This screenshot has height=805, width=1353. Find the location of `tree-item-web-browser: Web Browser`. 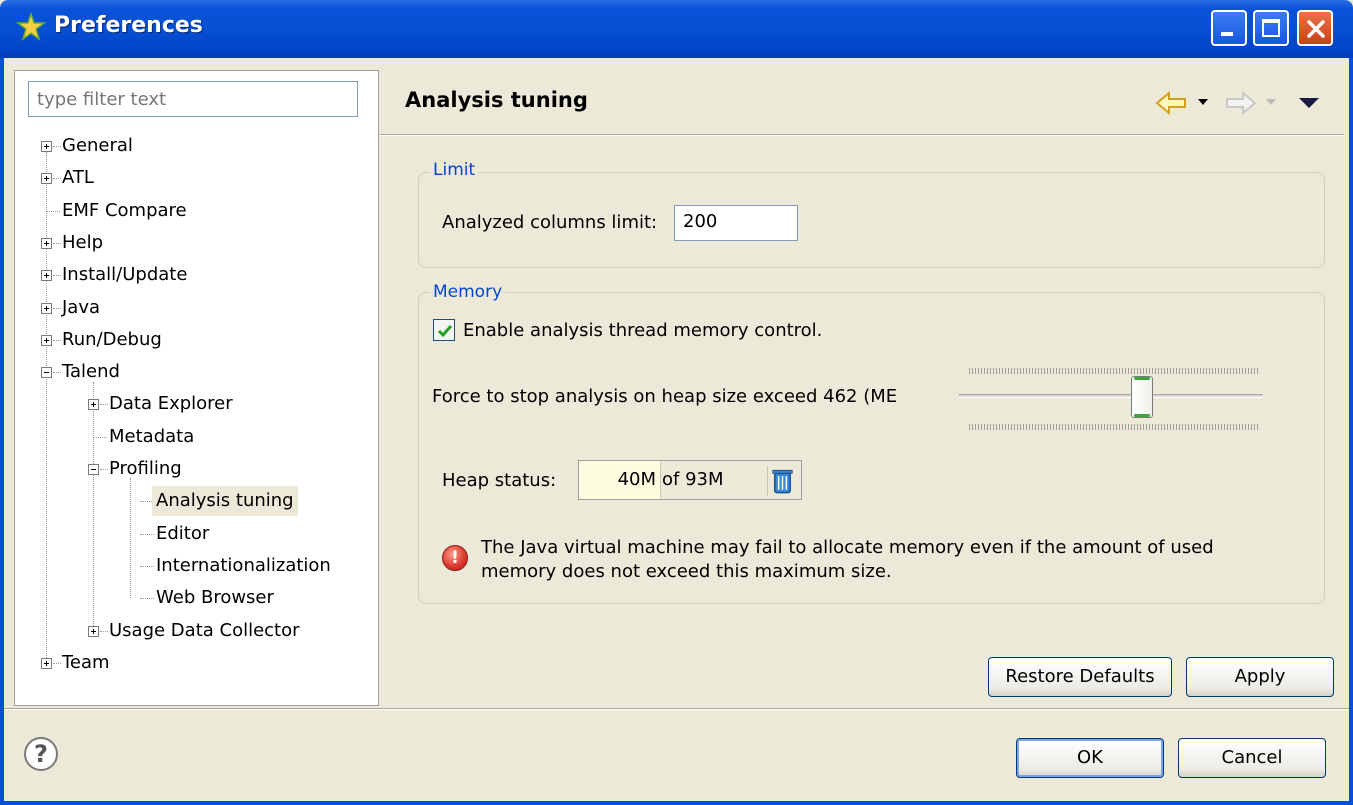

tree-item-web-browser: Web Browser is located at coordinates (185, 598).